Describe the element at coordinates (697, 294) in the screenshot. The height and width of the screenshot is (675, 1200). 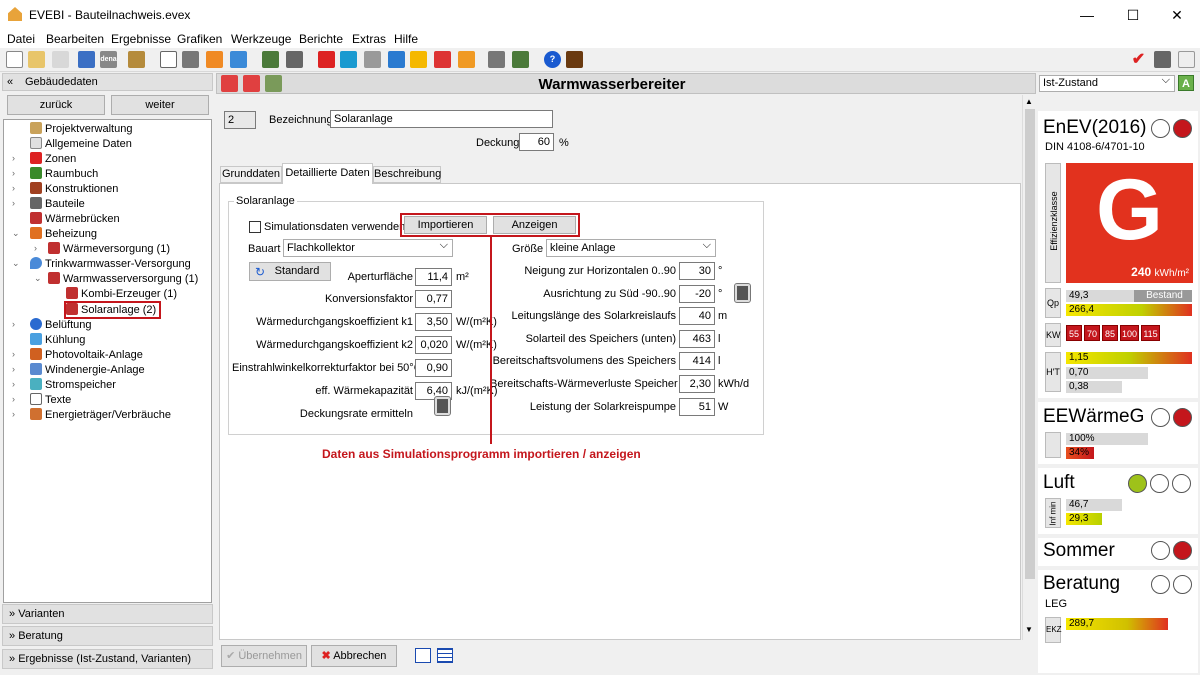
I see `field-input: -20` at that location.